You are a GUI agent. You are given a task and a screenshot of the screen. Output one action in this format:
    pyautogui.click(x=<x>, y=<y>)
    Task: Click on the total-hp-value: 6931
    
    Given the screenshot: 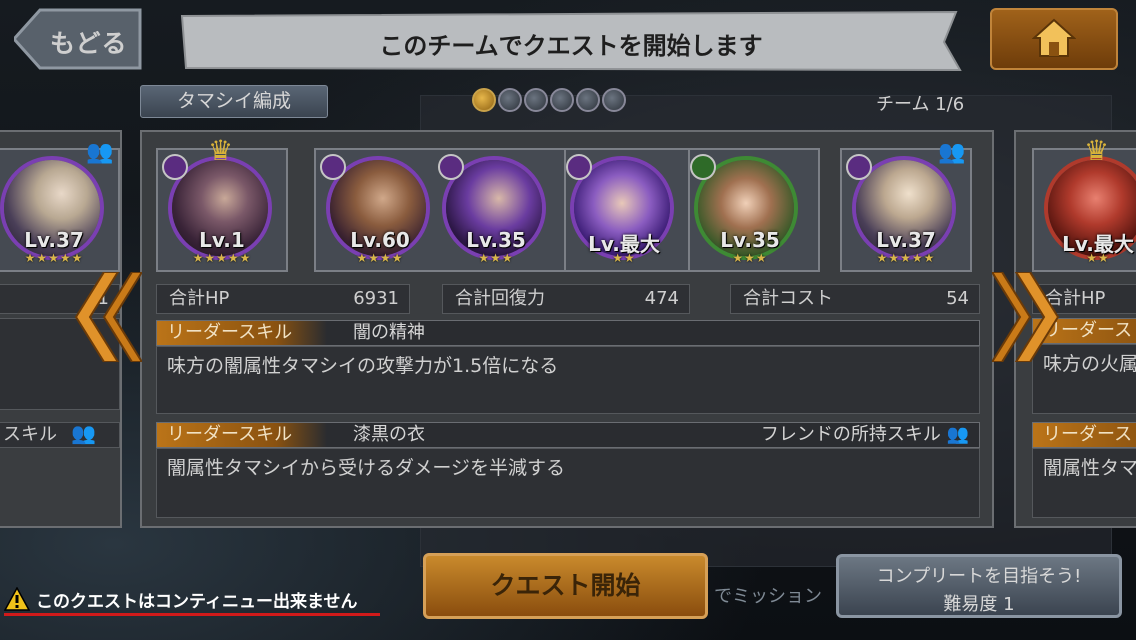 What is the action you would take?
    pyautogui.click(x=376, y=298)
    